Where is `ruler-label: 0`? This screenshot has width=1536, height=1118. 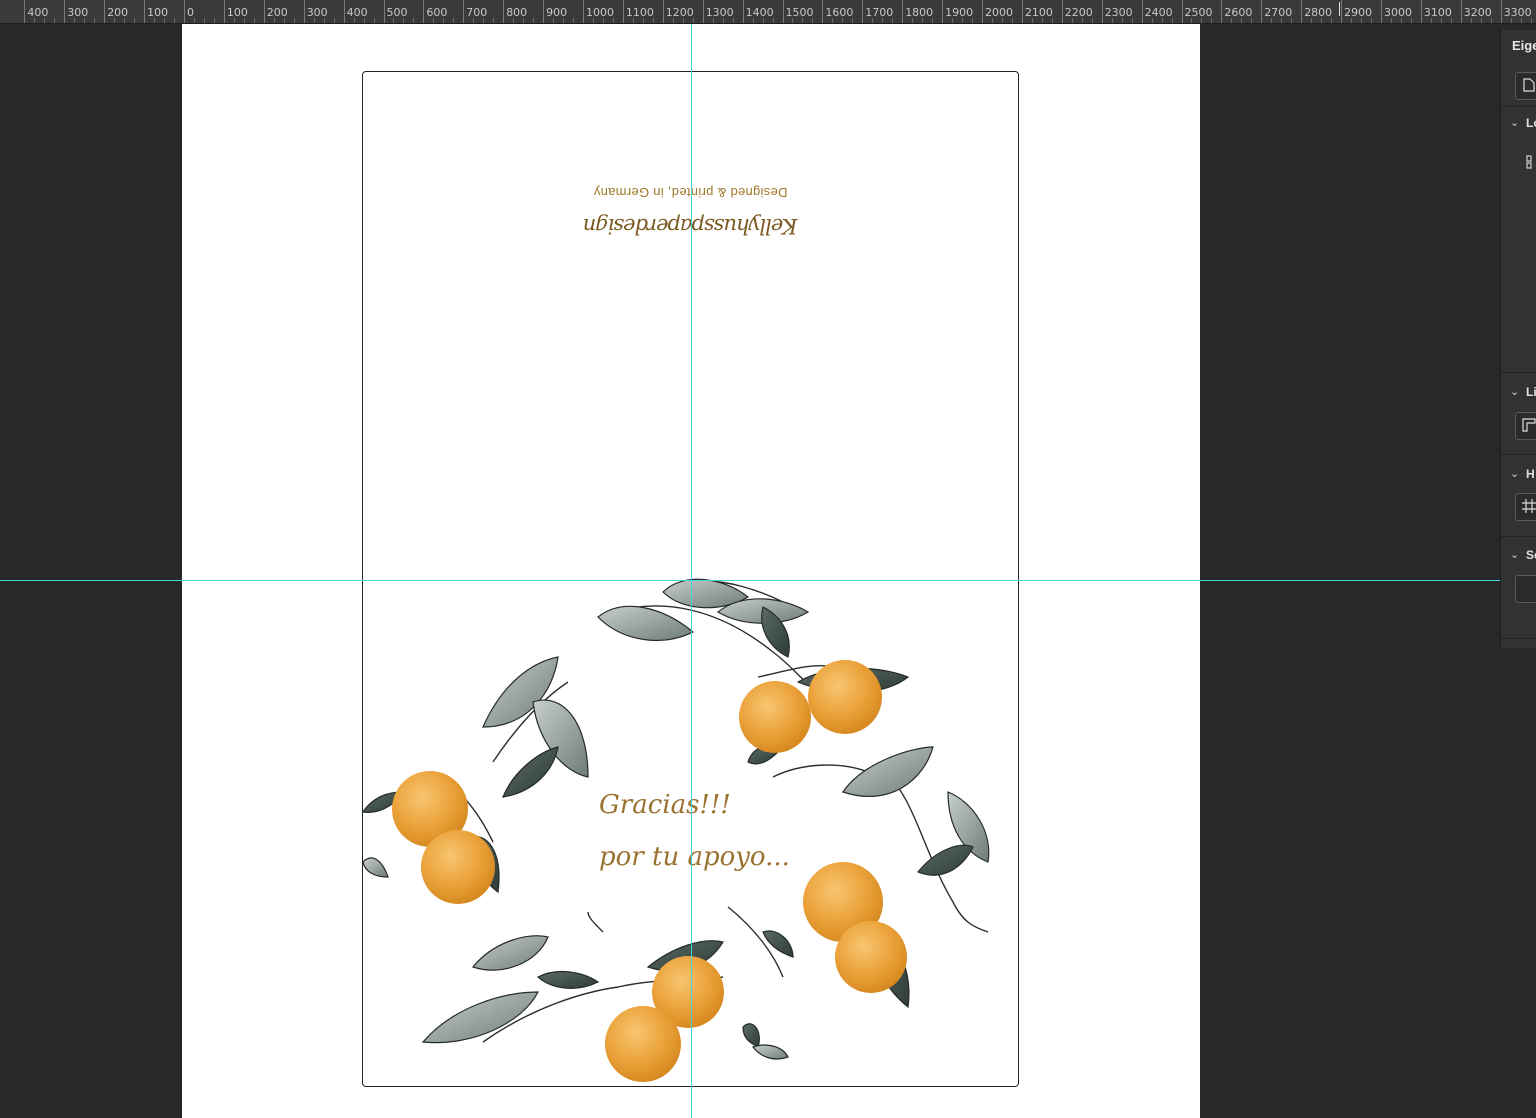 ruler-label: 0 is located at coordinates (190, 12).